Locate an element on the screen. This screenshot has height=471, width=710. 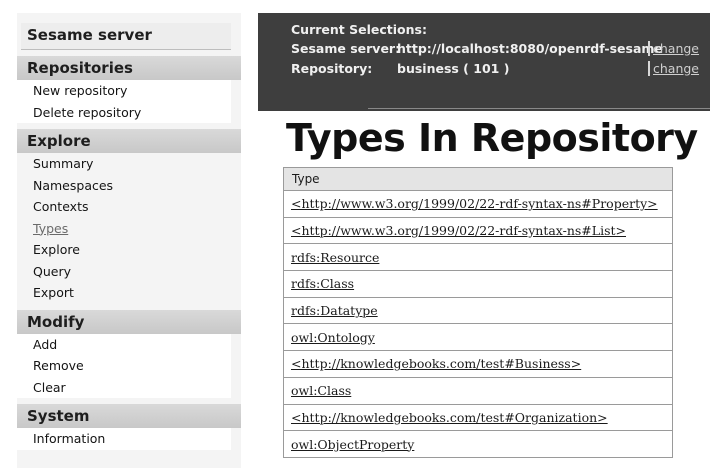
repository-selection-row: Repository: business ( 101 ) is located at coordinates (400, 68).